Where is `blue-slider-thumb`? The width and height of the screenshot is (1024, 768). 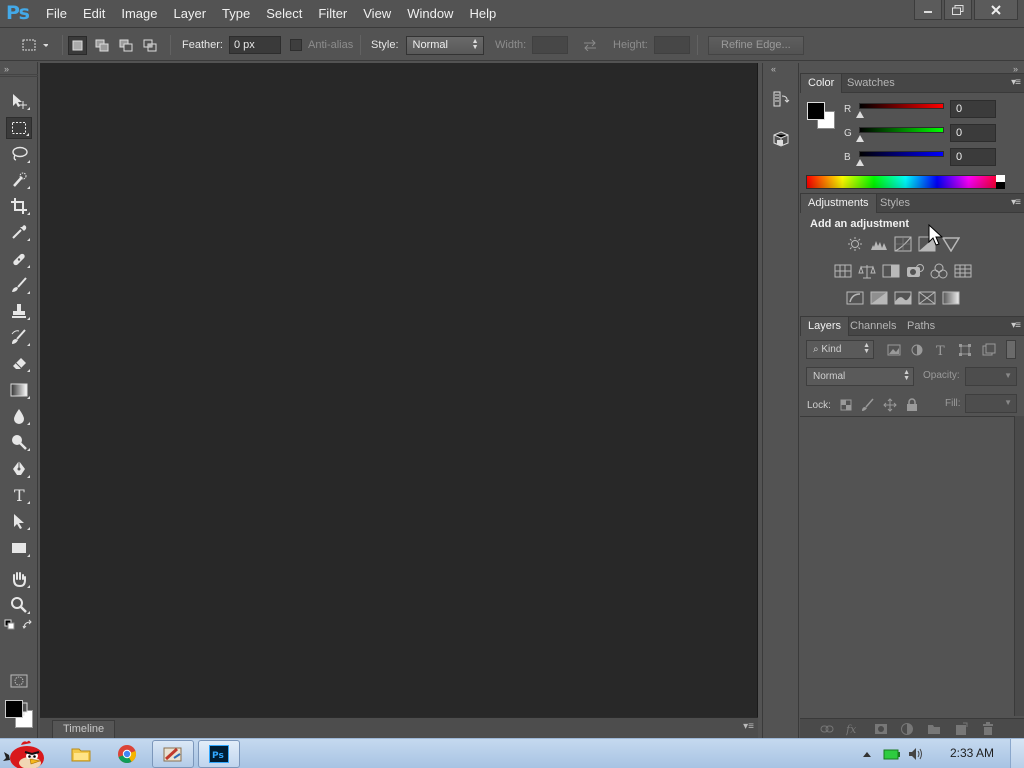
blue-slider-thumb is located at coordinates (860, 162).